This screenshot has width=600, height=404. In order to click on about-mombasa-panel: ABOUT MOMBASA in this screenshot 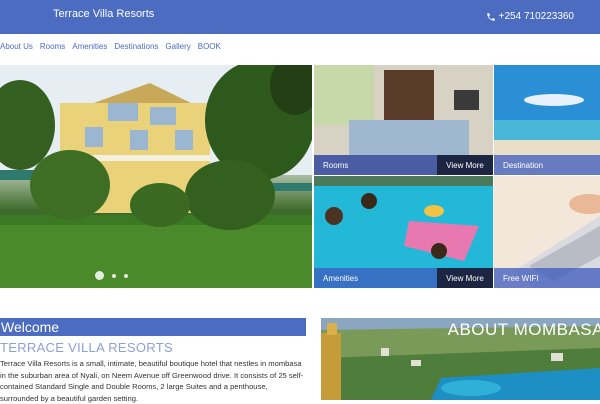, I will do `click(460, 359)`.